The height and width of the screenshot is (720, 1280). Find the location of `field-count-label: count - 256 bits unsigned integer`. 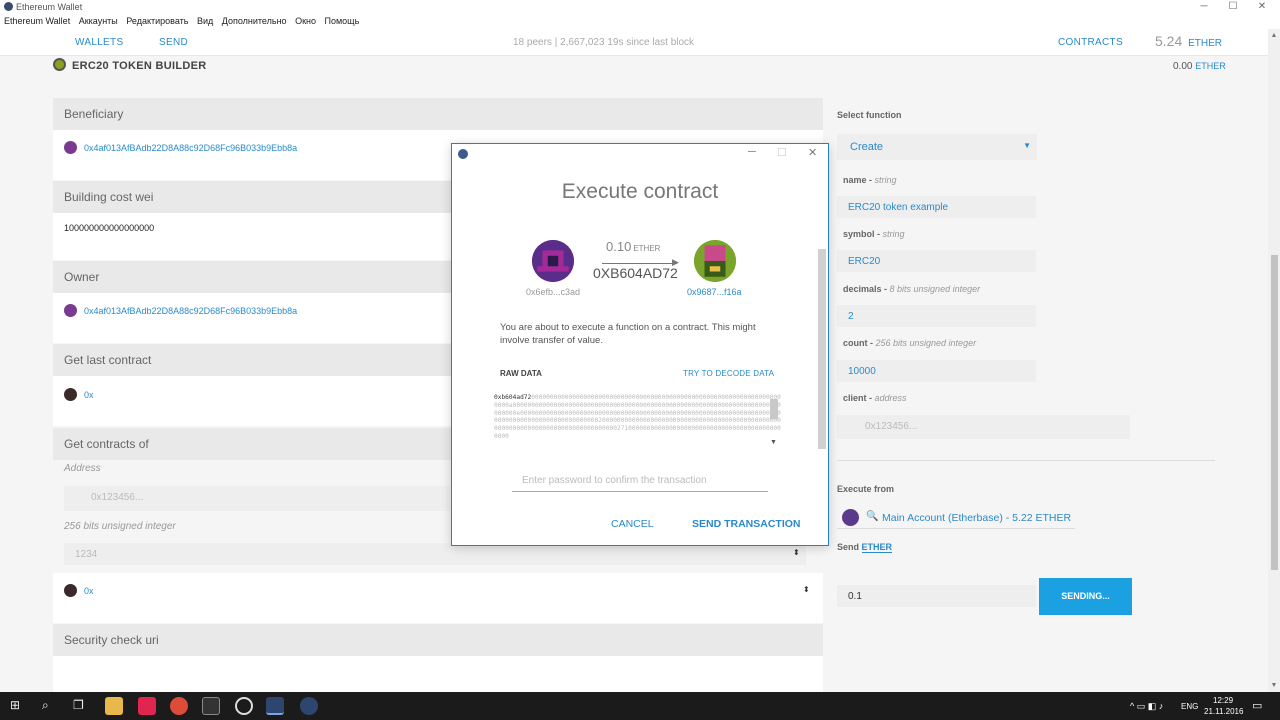

field-count-label: count - 256 bits unsigned integer is located at coordinates (910, 343).